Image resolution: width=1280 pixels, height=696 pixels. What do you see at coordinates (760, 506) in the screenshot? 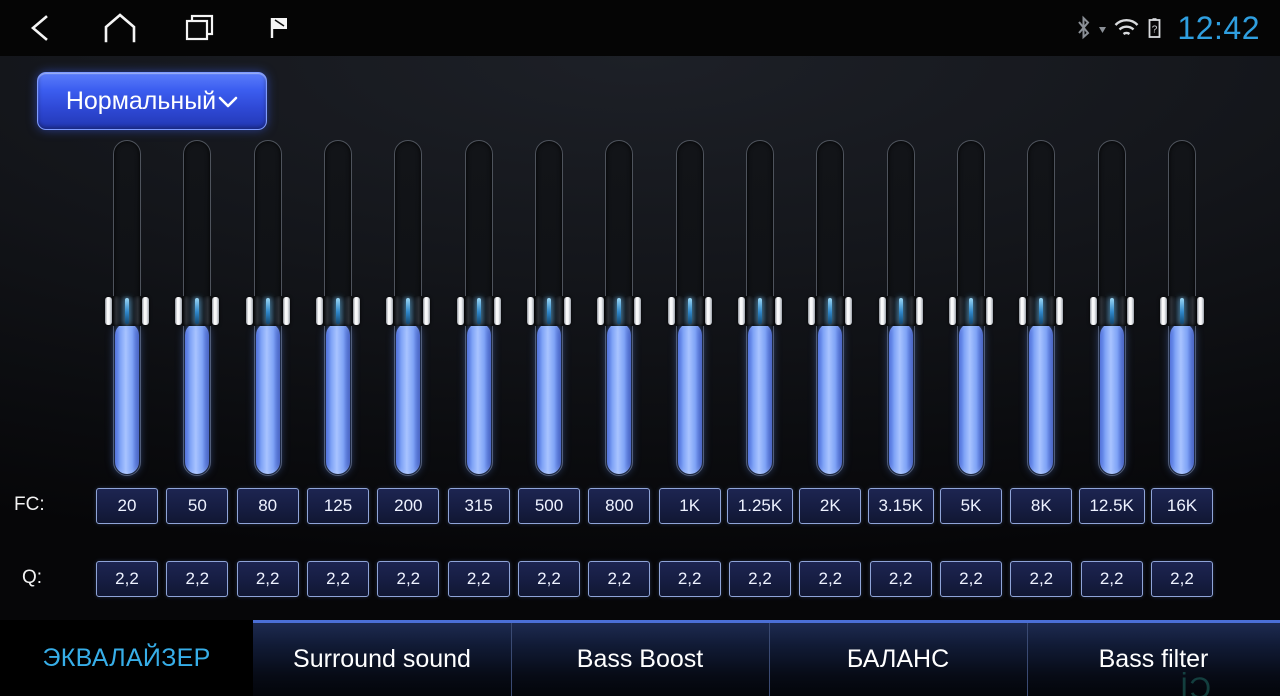
I see `fc-value-box: 1.25K` at bounding box center [760, 506].